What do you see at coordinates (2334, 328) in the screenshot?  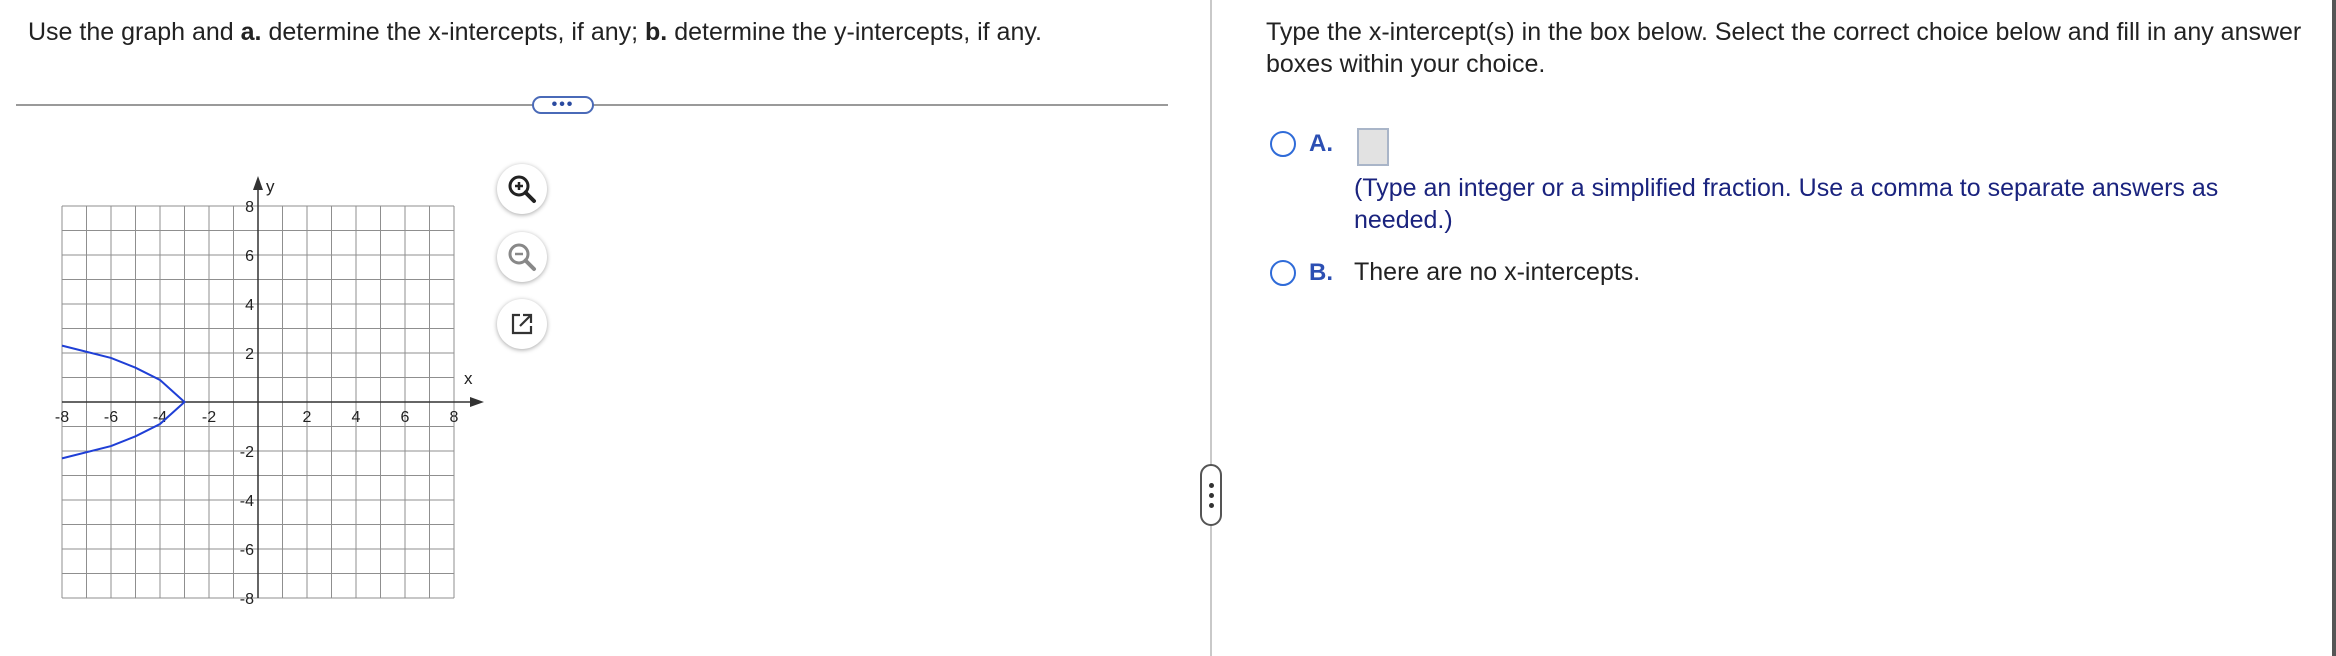 I see `window-edge` at bounding box center [2334, 328].